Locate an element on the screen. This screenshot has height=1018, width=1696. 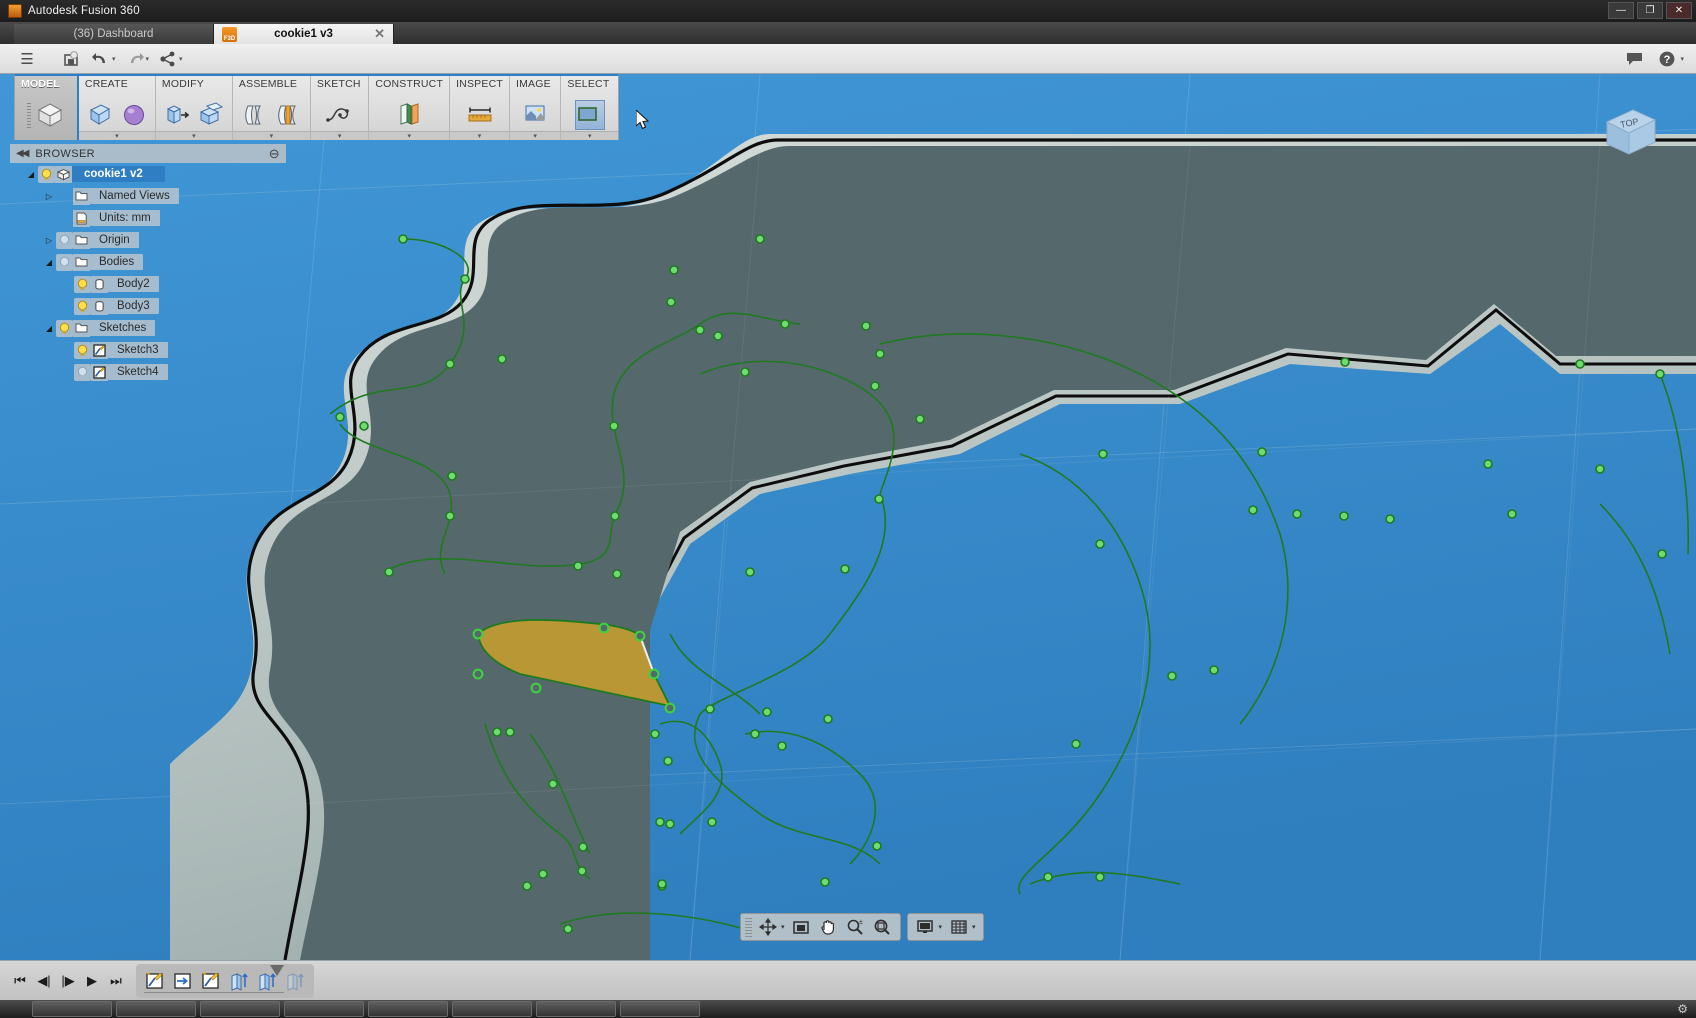
ribbon-panel-select: SELECT ▾ is located at coordinates (589, 108).